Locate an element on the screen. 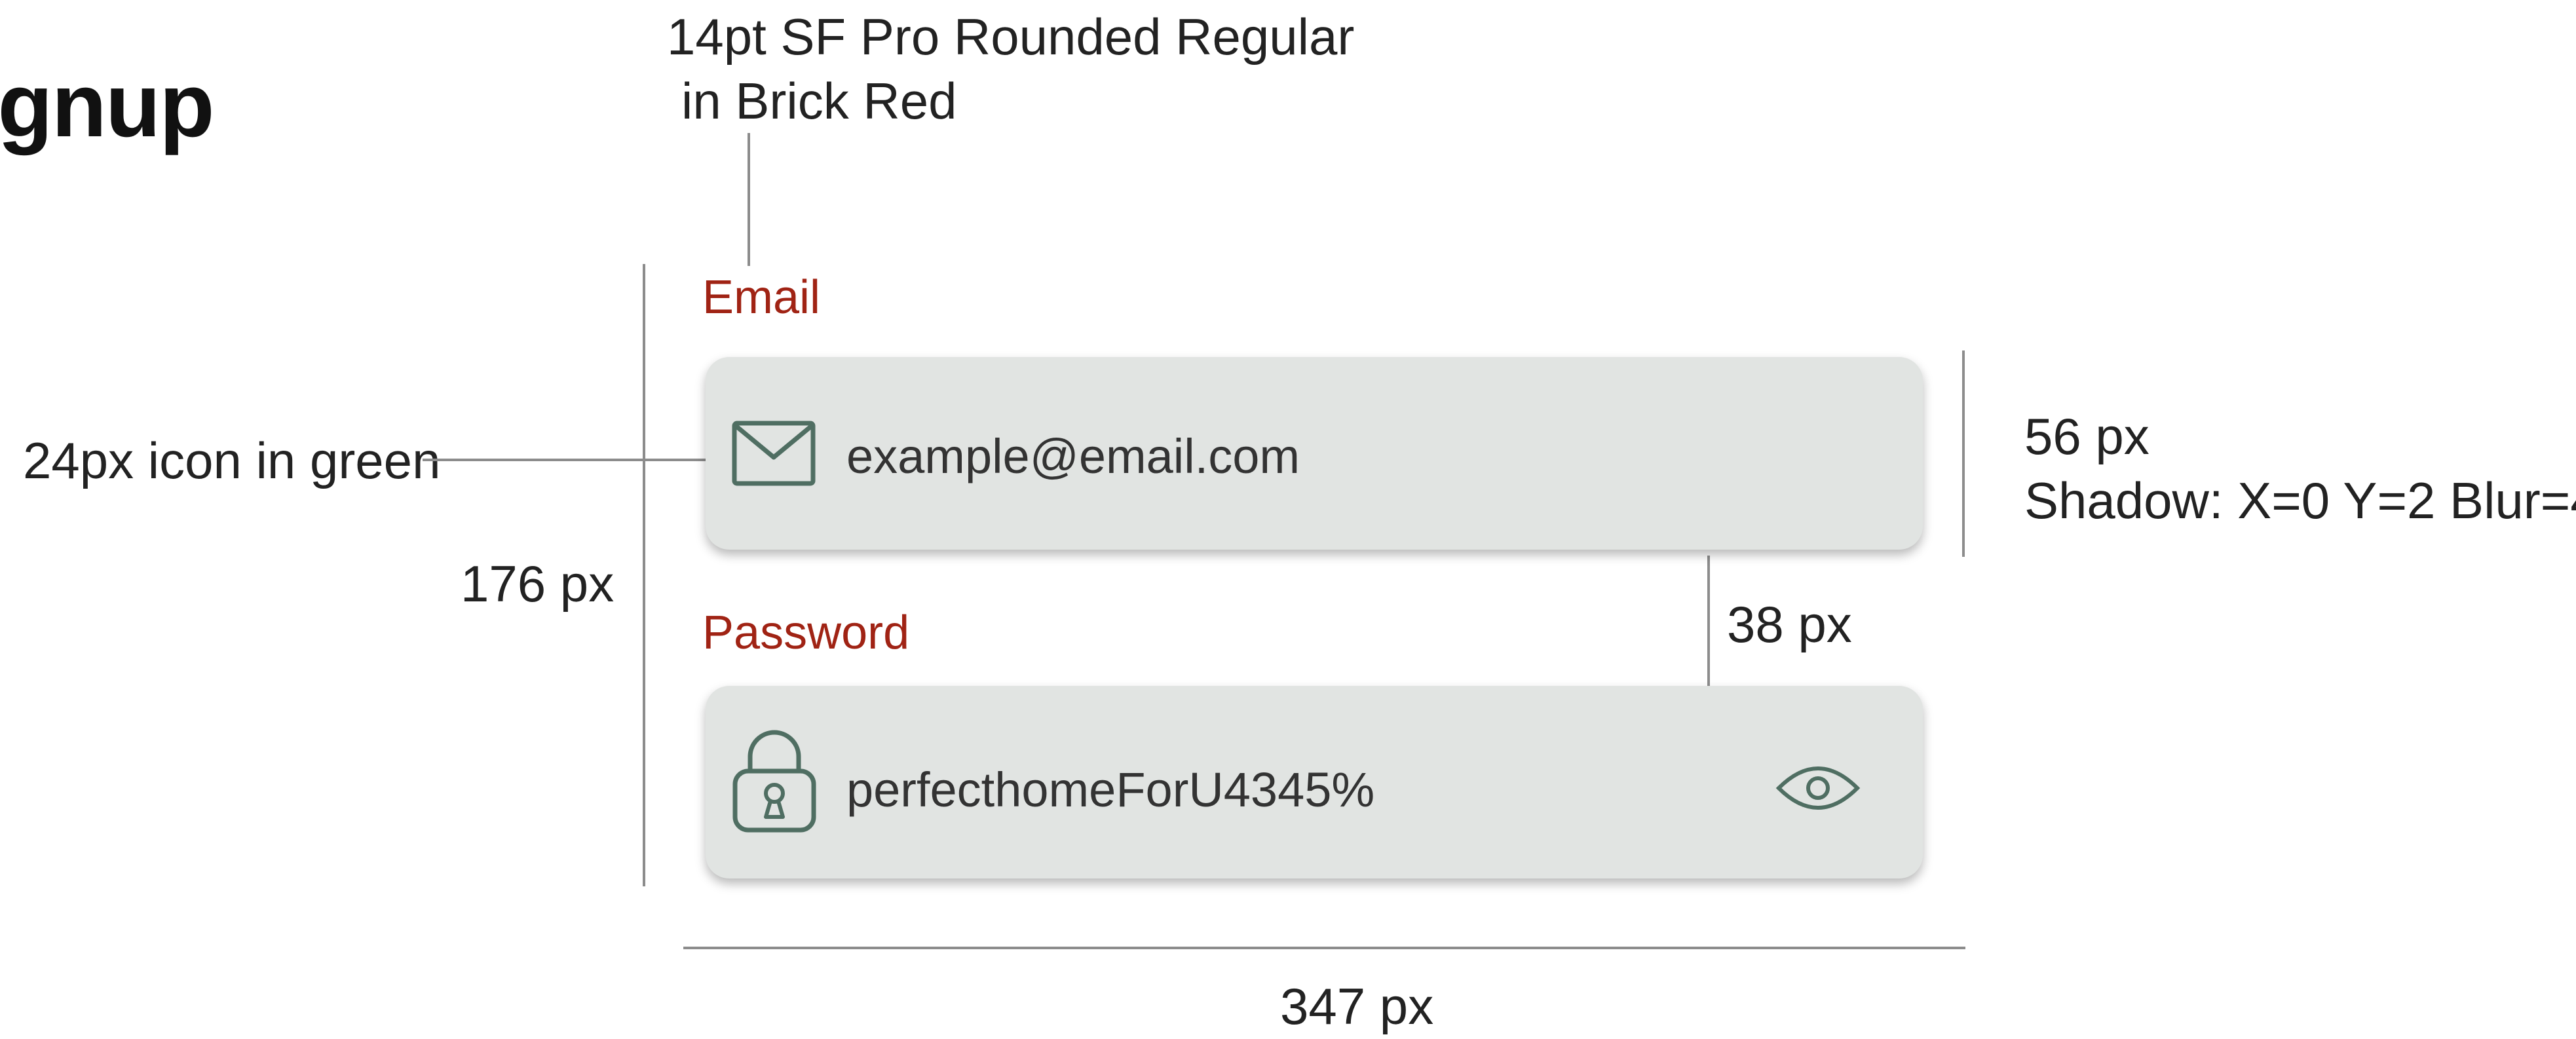 Image resolution: width=2576 pixels, height=1039 pixels. font-annotation-line2: in Brick Red is located at coordinates (819, 100).